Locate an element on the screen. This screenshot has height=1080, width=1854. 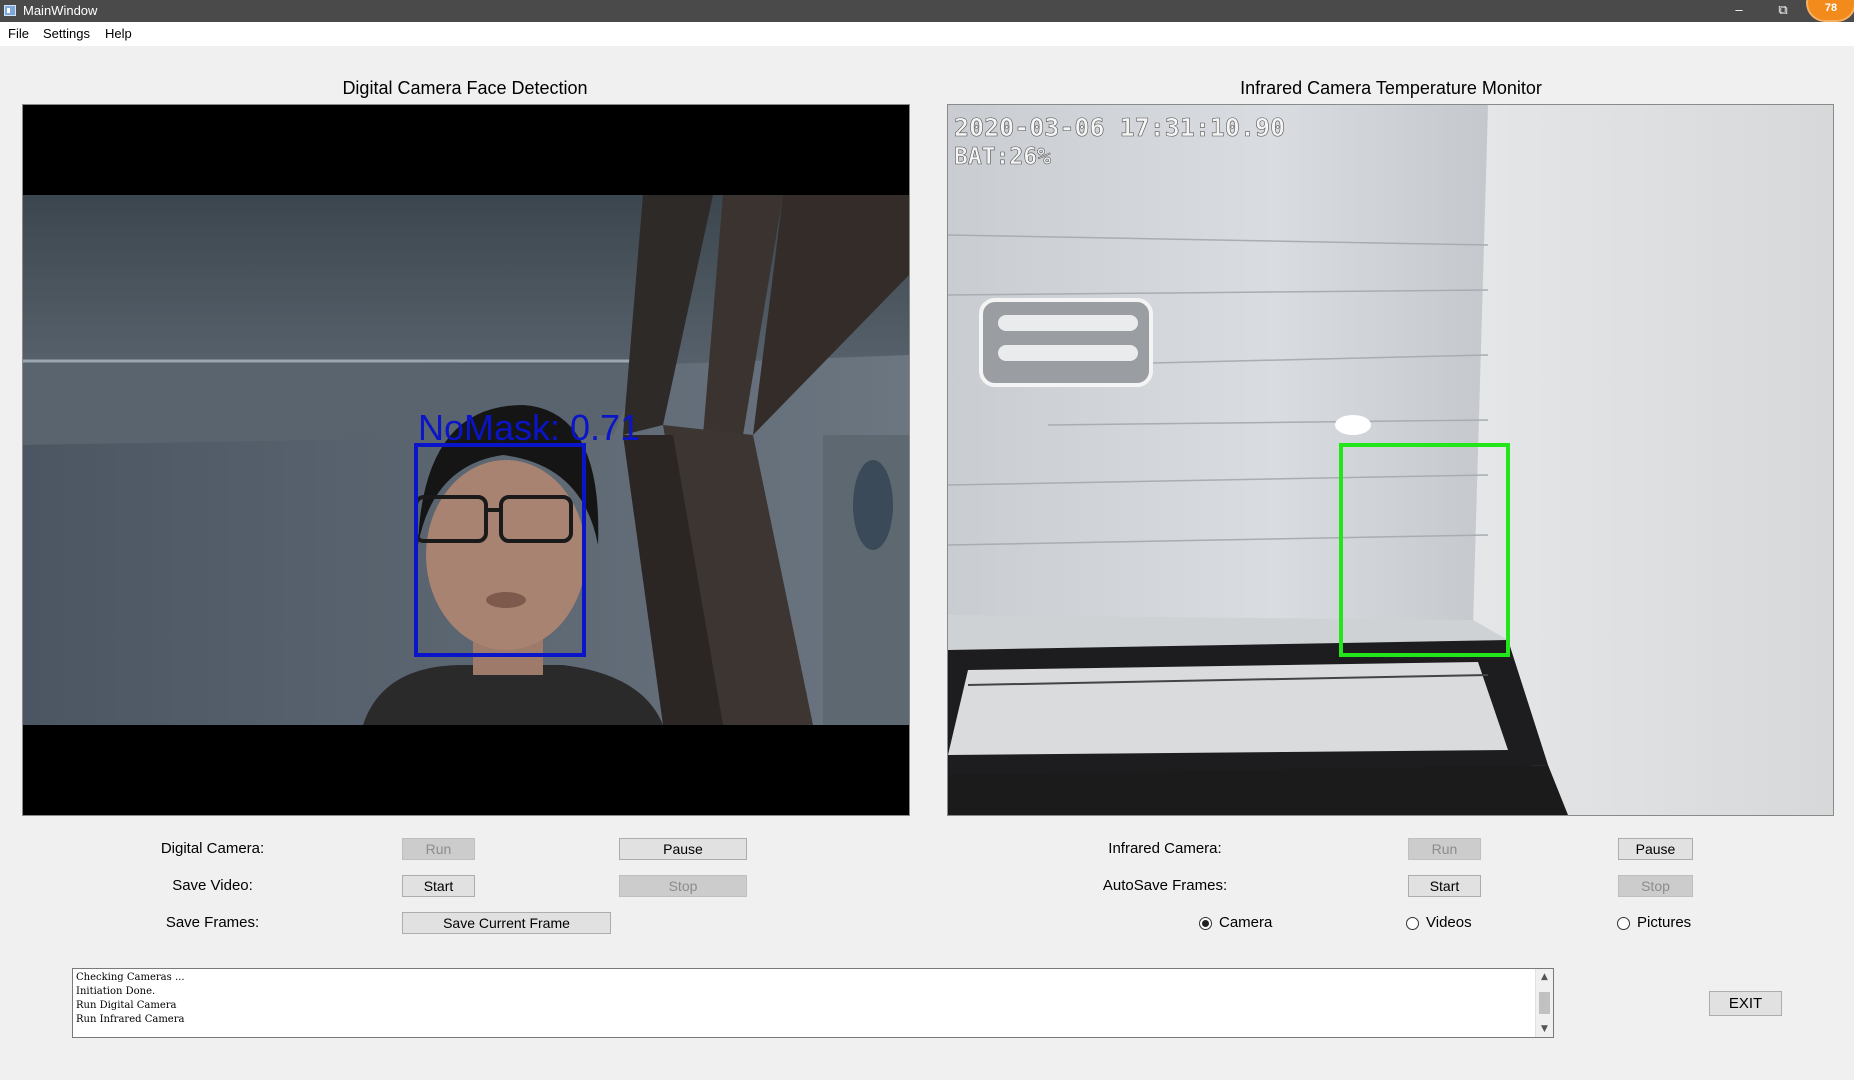
infrared-run-button: Run is located at coordinates (1444, 849).